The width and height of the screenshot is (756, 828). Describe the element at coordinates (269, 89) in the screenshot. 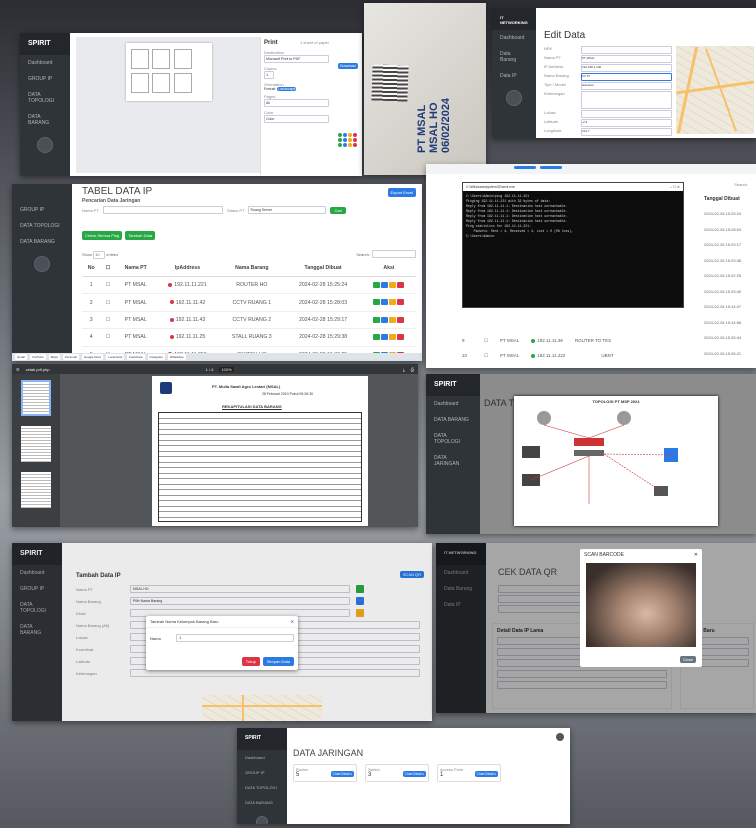

I see `portrait-option: Portrait` at that location.